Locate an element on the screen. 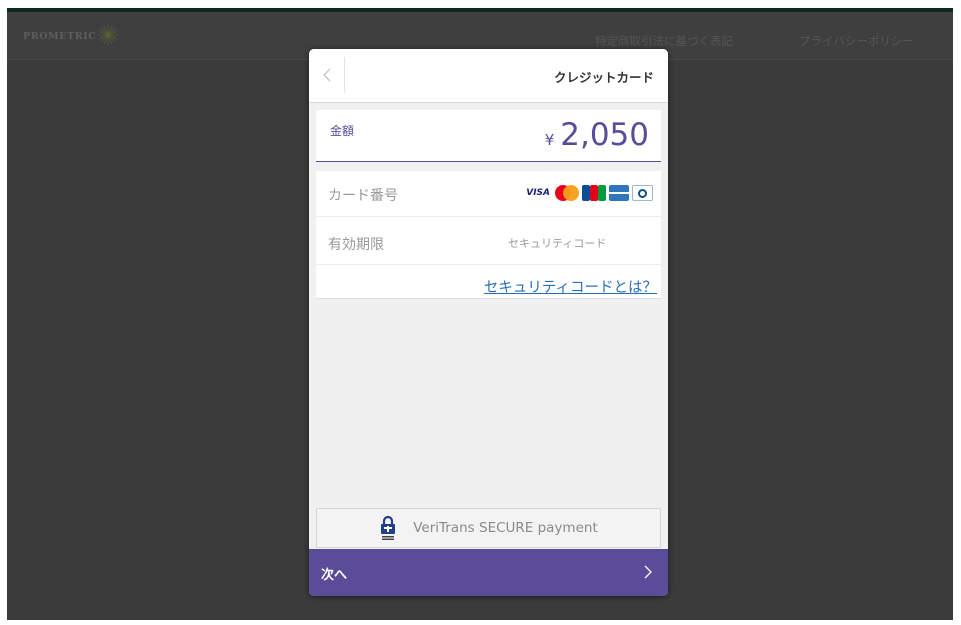 This screenshot has height=625, width=961. secure-payment-text: VeriTrans SECURE payment is located at coordinates (505, 528).